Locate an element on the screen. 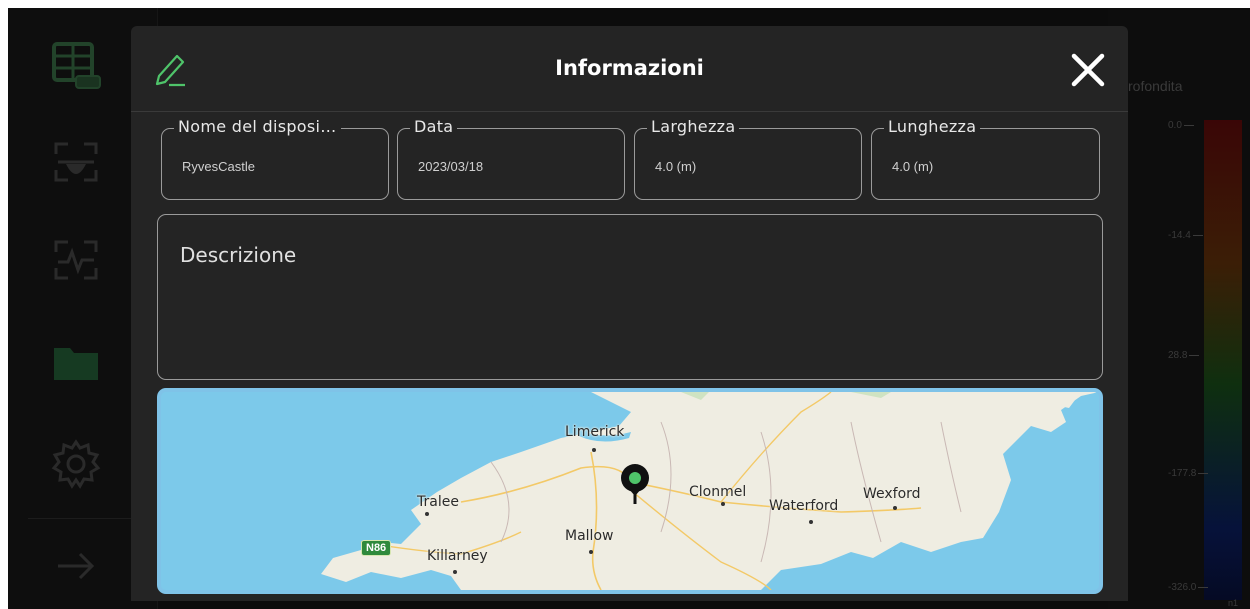 The width and height of the screenshot is (1250, 609). map-label-mallow: Mallow is located at coordinates (589, 536).